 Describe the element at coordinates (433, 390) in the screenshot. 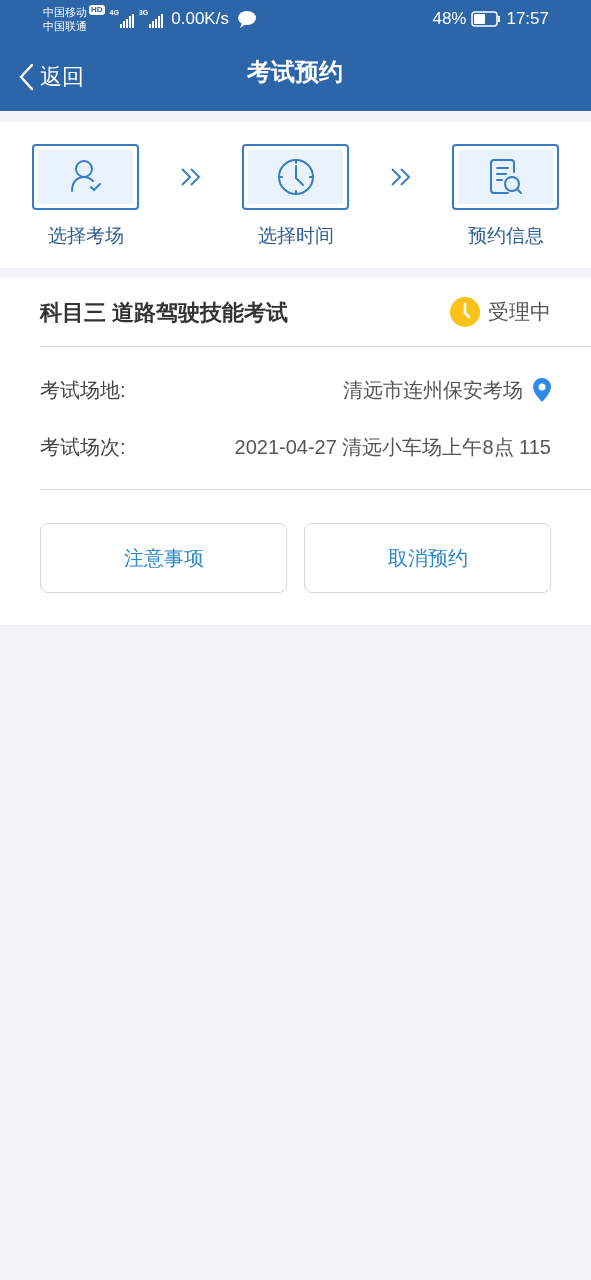

I see `field-value: 清远市连州保安考场` at that location.